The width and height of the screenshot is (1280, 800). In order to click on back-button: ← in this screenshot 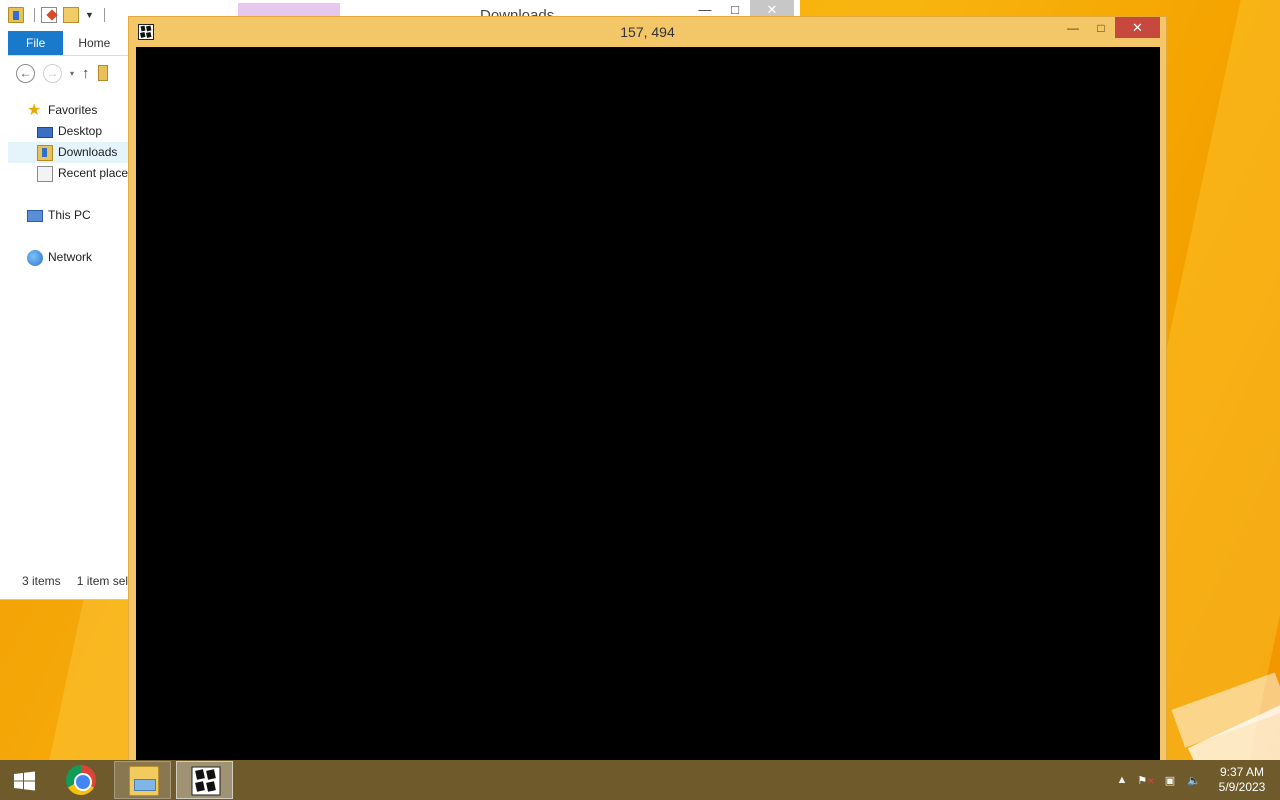, I will do `click(25, 73)`.